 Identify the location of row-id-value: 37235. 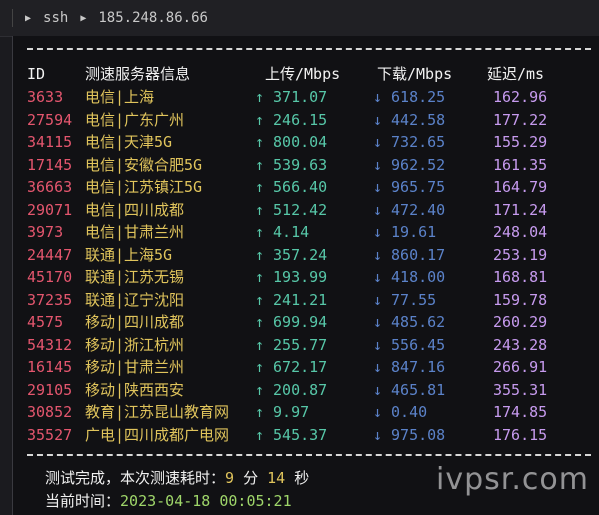
(50, 299).